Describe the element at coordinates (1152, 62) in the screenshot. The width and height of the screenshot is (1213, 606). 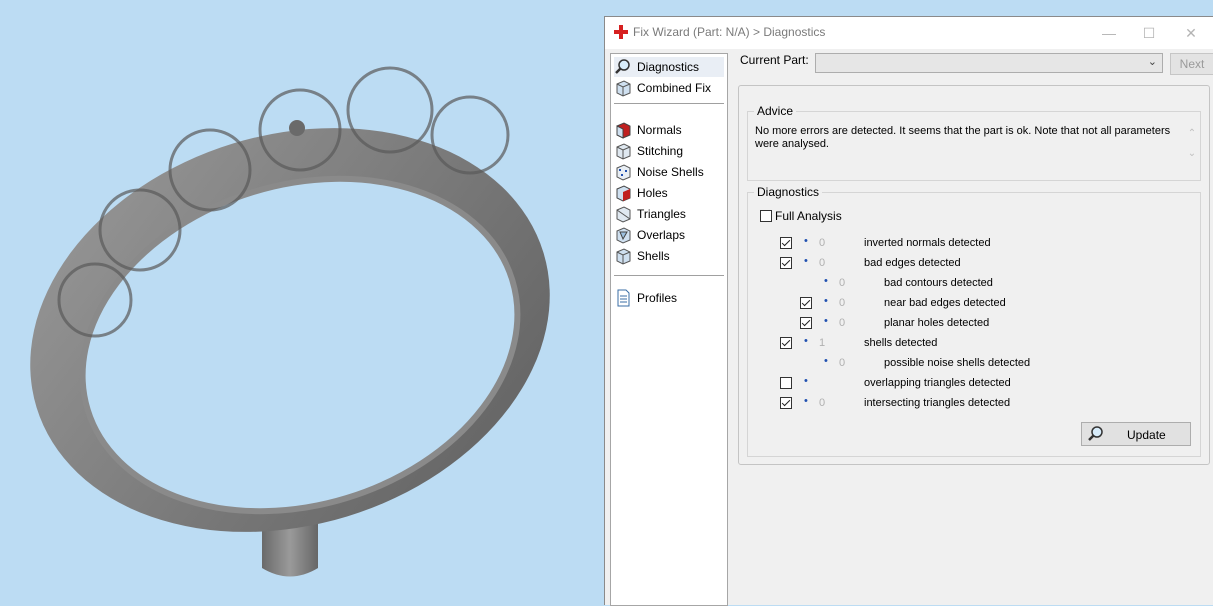
I see `chevron-down-icon: ⌄` at that location.